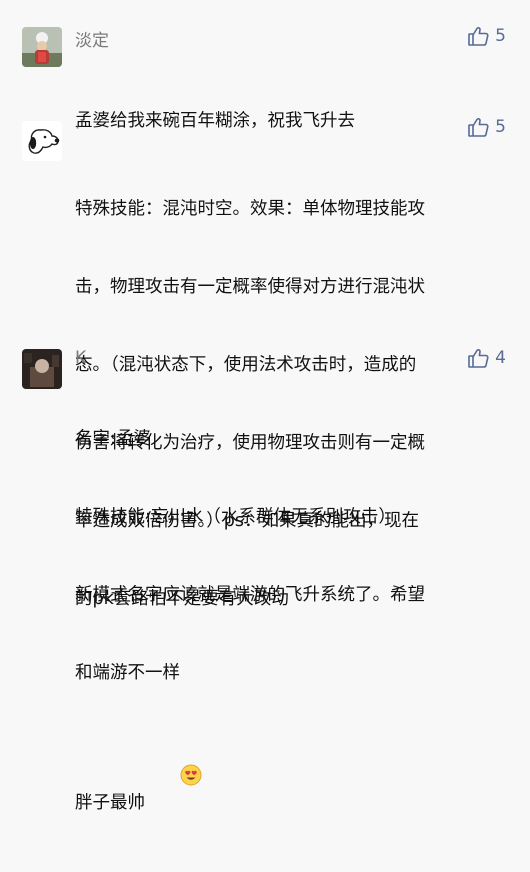  What do you see at coordinates (92, 38) in the screenshot?
I see `username: 淡定` at bounding box center [92, 38].